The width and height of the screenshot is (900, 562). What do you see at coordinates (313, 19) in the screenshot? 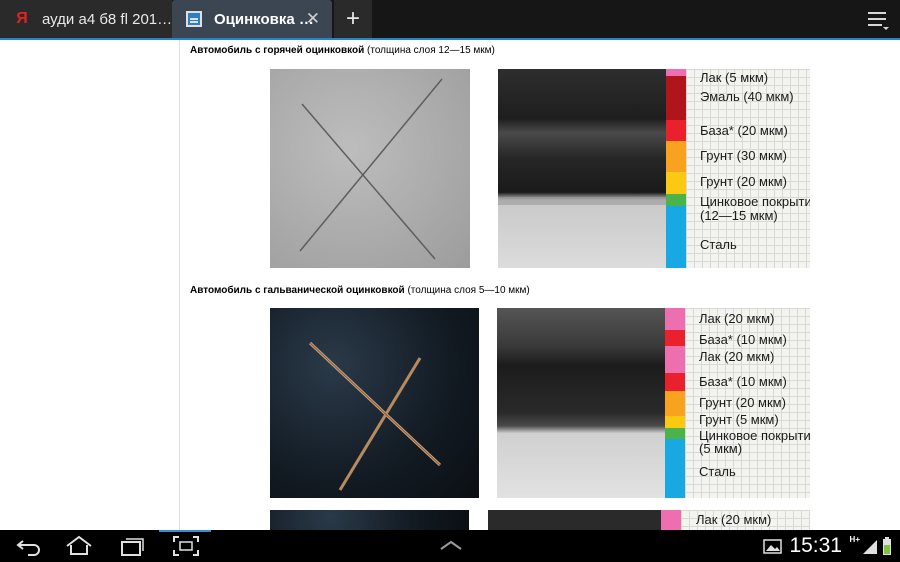
I see `close-tab-icon: ✕` at bounding box center [313, 19].